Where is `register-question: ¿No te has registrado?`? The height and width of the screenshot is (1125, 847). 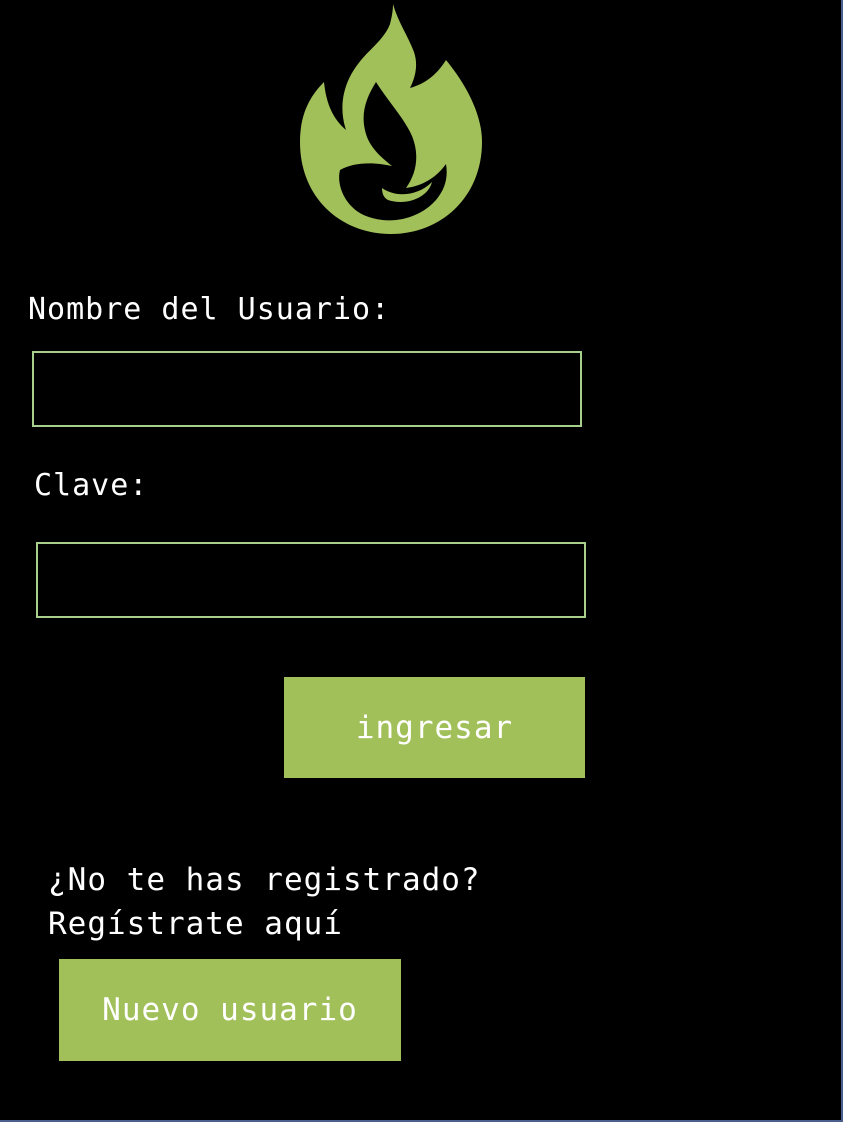
register-question: ¿No te has registrado? is located at coordinates (264, 880).